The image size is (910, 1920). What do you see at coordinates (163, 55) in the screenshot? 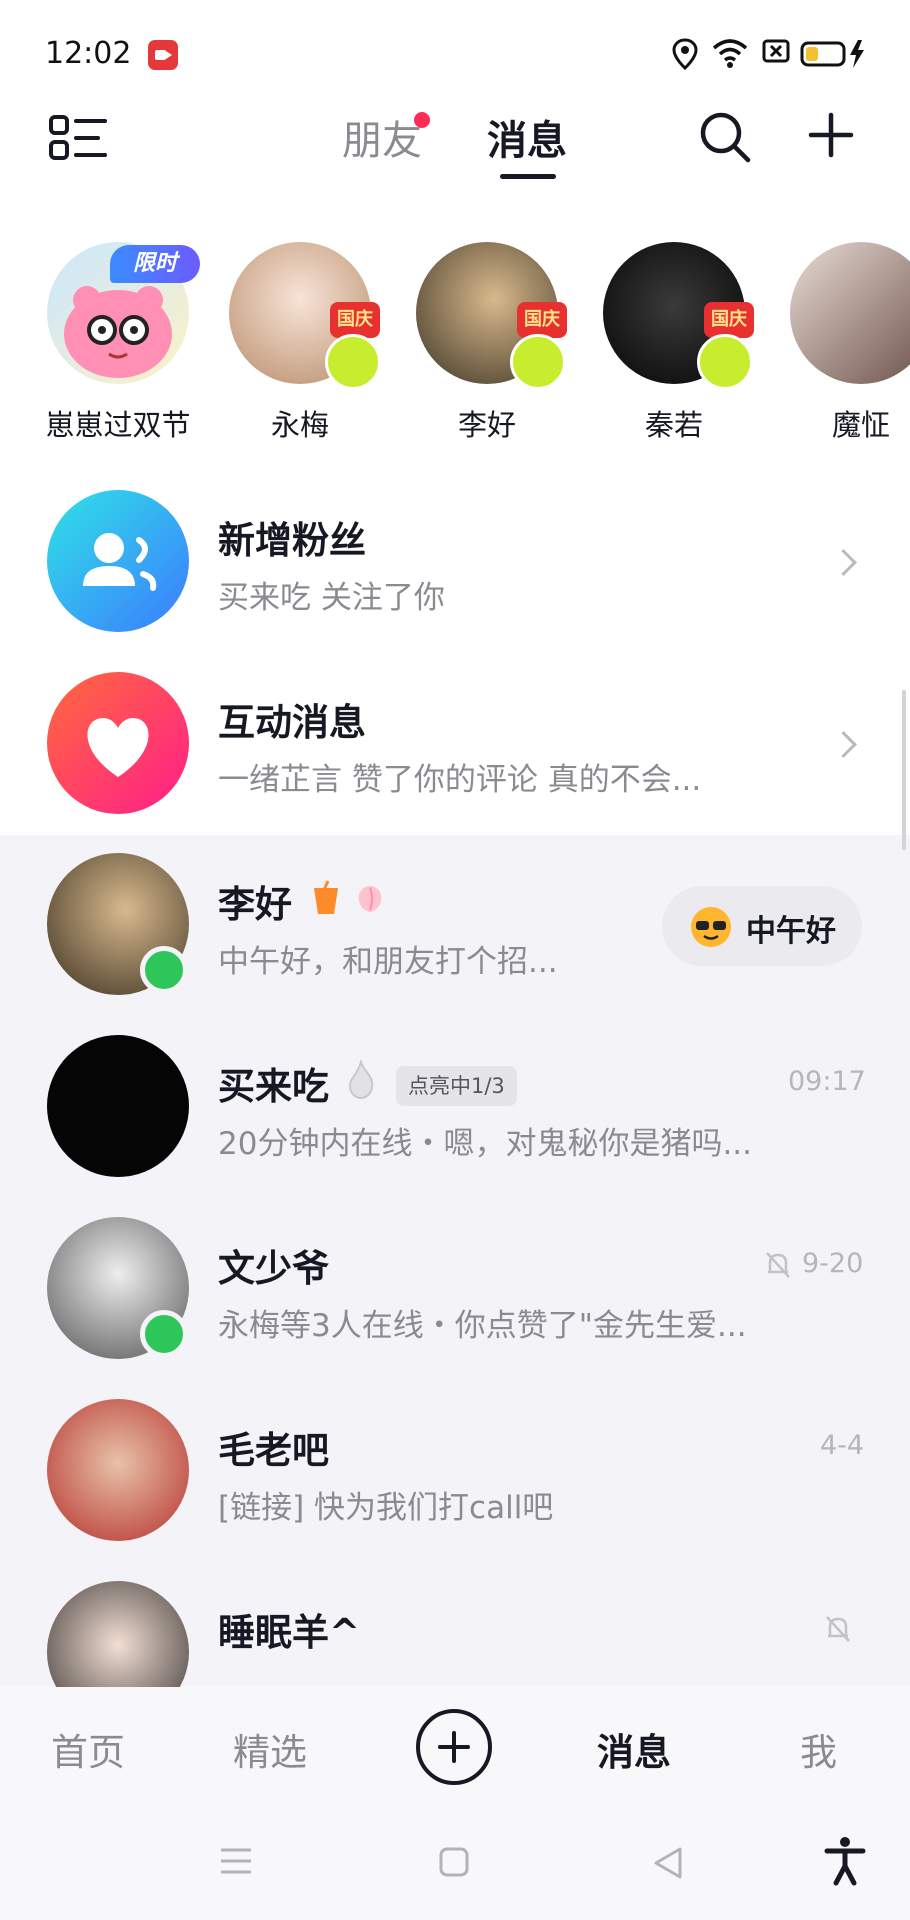
I see `screen-record-icon` at bounding box center [163, 55].